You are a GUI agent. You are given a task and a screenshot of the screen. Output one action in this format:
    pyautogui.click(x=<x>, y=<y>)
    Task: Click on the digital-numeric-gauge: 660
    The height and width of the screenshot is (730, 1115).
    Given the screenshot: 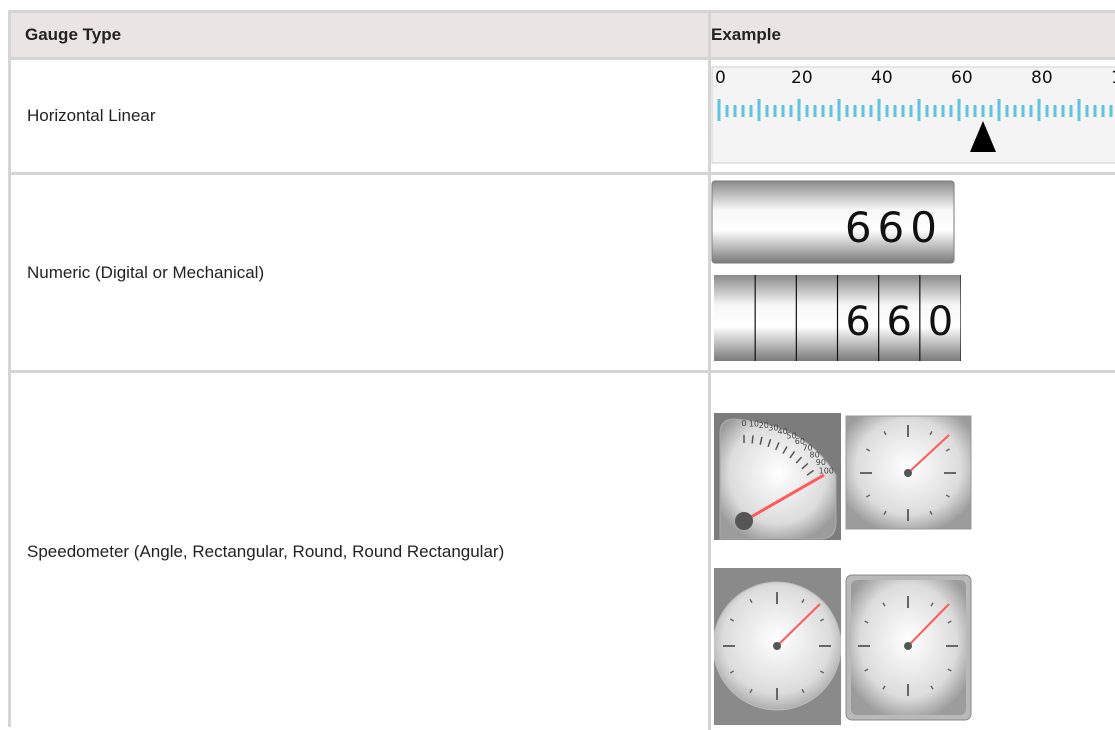 What is the action you would take?
    pyautogui.click(x=833, y=222)
    